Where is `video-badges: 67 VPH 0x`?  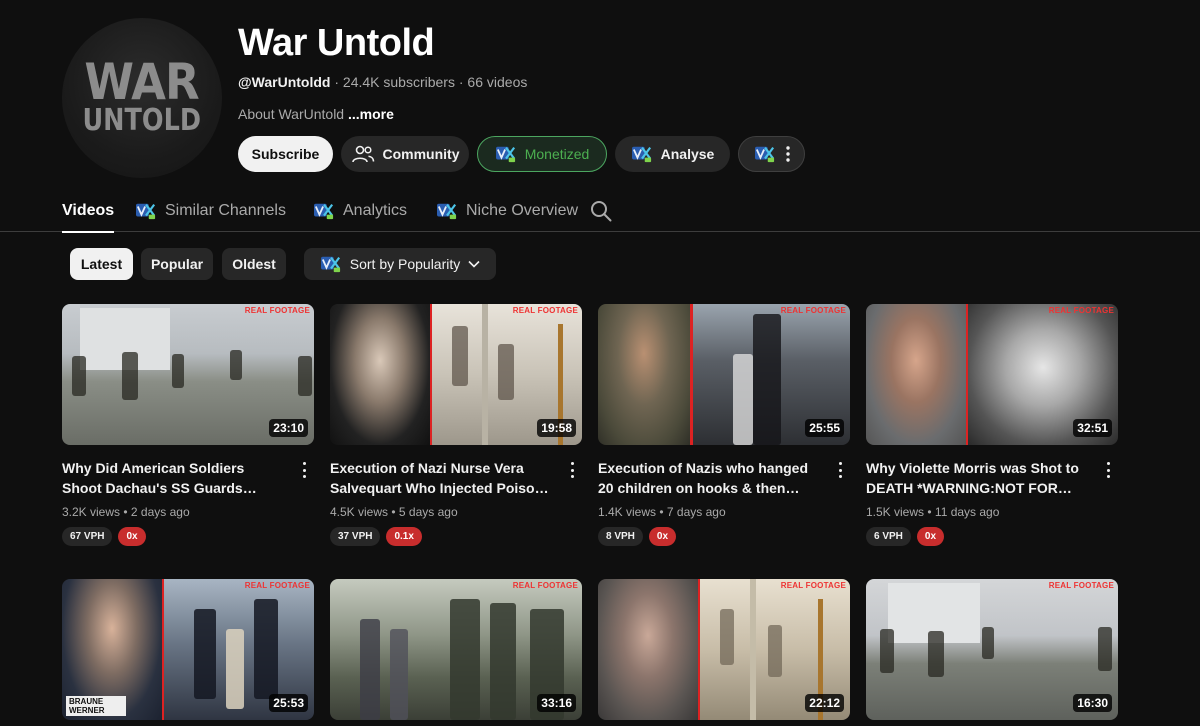 video-badges: 67 VPH 0x is located at coordinates (104, 536).